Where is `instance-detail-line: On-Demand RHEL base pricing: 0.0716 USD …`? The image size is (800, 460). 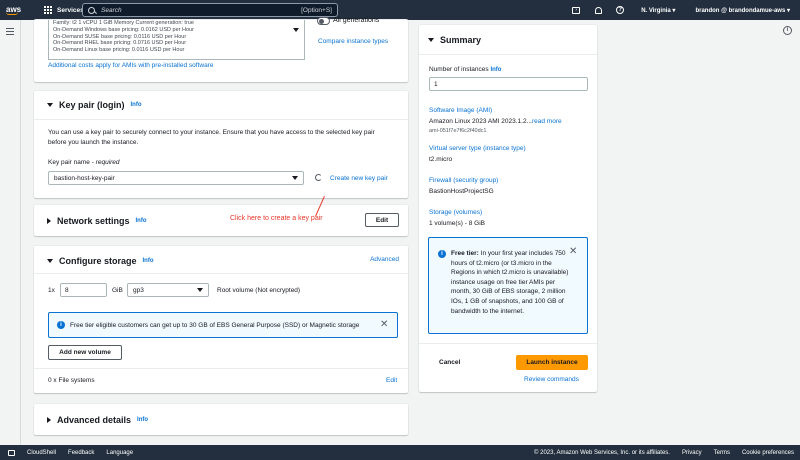
instance-detail-line: On-Demand RHEL base pricing: 0.0716 USD … is located at coordinates (120, 43).